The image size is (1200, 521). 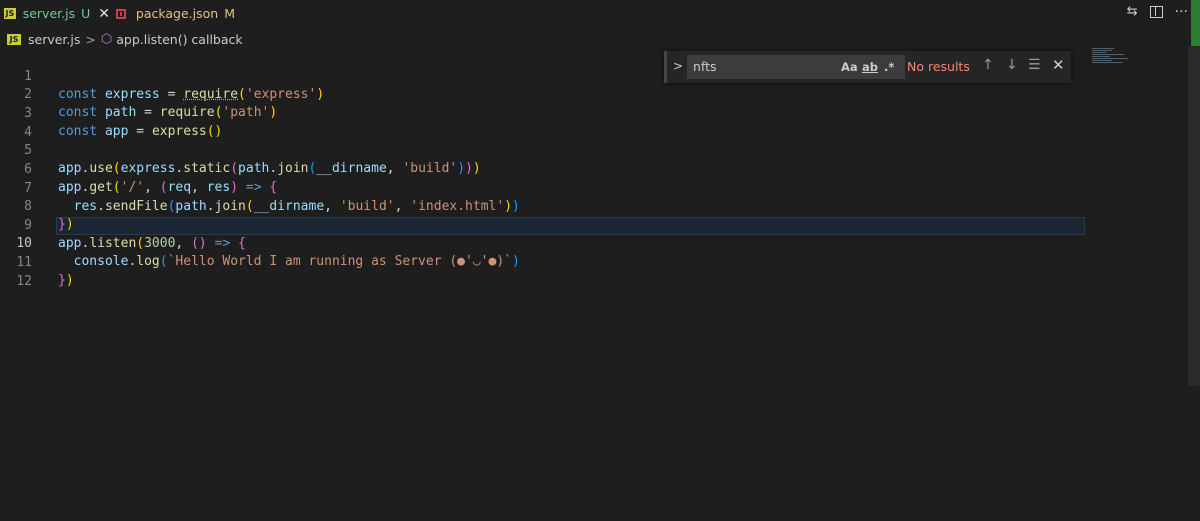 I want to click on close-find-icon: ✕, so click(x=1058, y=65).